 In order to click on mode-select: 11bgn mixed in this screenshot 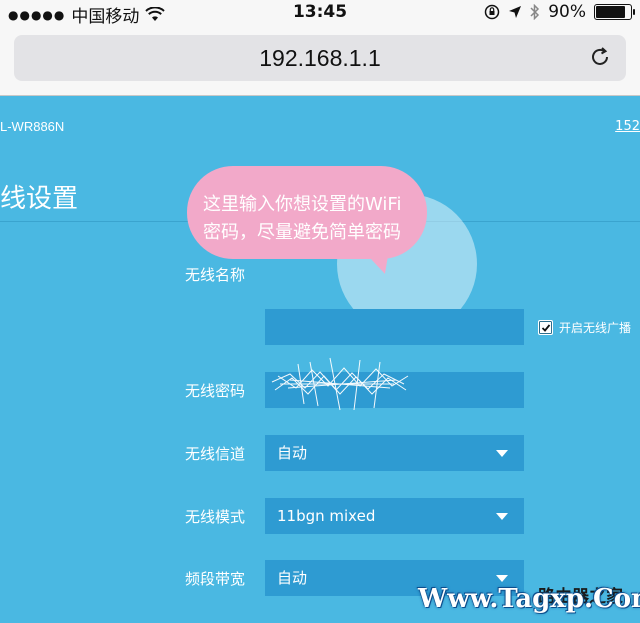, I will do `click(394, 516)`.